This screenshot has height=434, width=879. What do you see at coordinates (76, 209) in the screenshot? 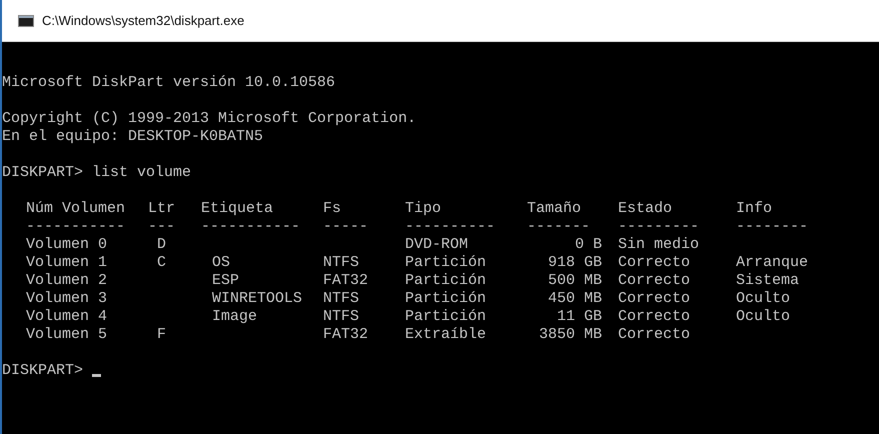
I see `column-header: Núm Volumen` at bounding box center [76, 209].